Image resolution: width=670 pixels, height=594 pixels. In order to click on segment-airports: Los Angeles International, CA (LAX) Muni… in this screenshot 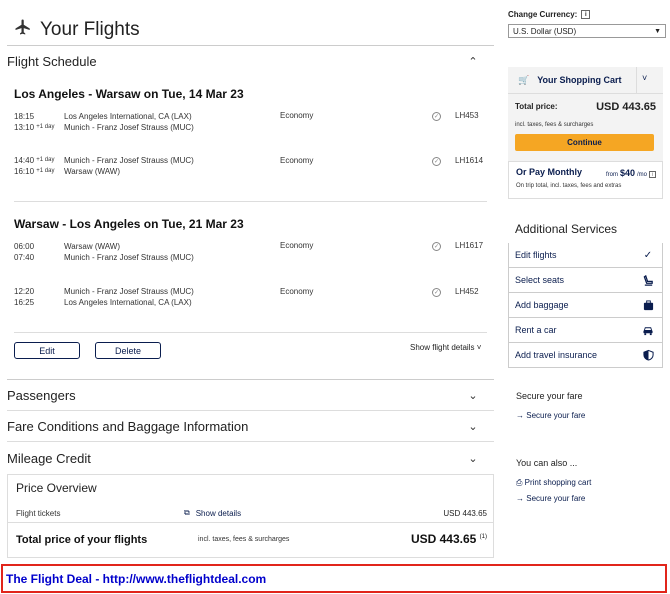, I will do `click(129, 122)`.